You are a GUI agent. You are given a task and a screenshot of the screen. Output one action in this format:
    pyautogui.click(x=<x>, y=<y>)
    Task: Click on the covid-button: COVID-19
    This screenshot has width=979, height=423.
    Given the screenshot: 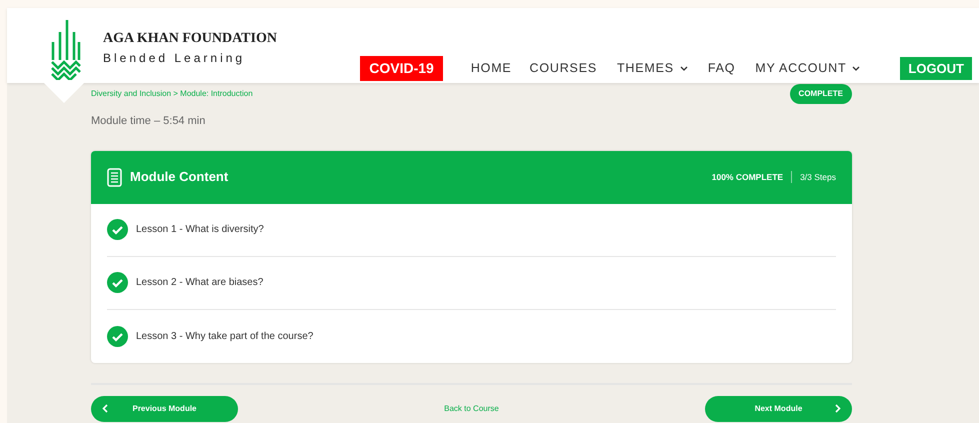 What is the action you would take?
    pyautogui.click(x=401, y=68)
    